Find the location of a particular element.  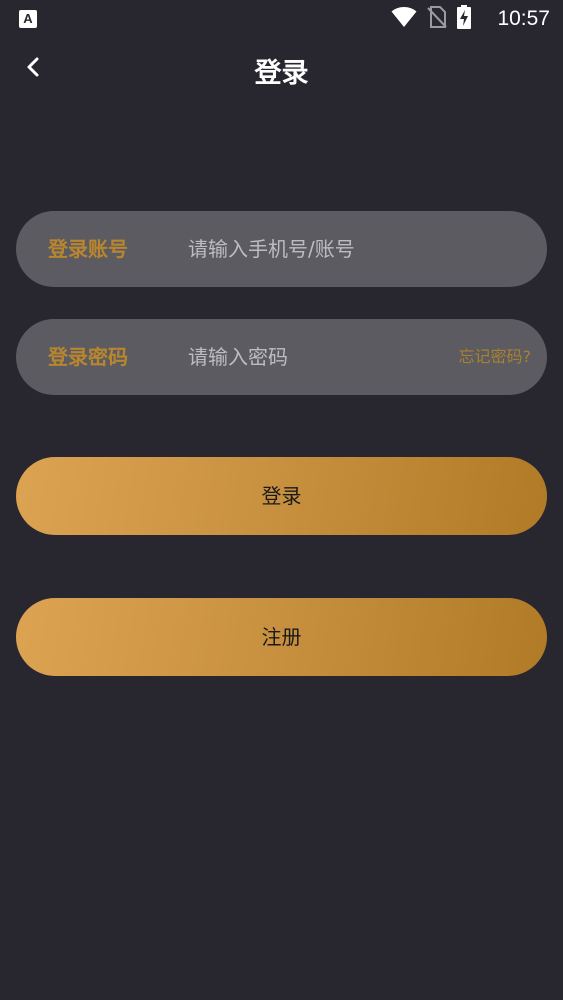

password-input is located at coordinates (313, 357).